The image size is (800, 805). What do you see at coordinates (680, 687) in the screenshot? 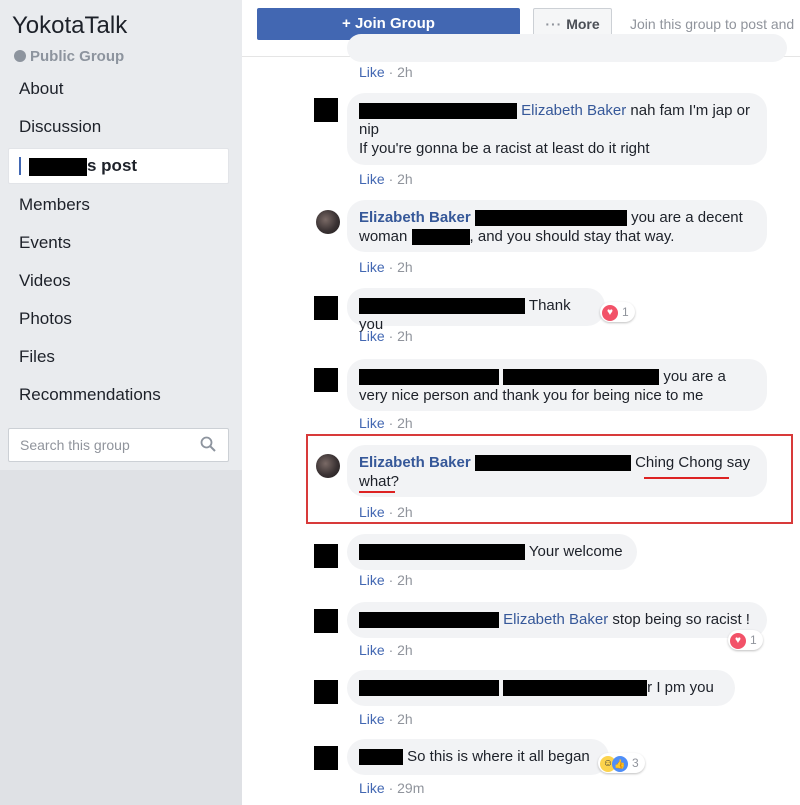
I see `comment-text: r I pm you` at bounding box center [680, 687].